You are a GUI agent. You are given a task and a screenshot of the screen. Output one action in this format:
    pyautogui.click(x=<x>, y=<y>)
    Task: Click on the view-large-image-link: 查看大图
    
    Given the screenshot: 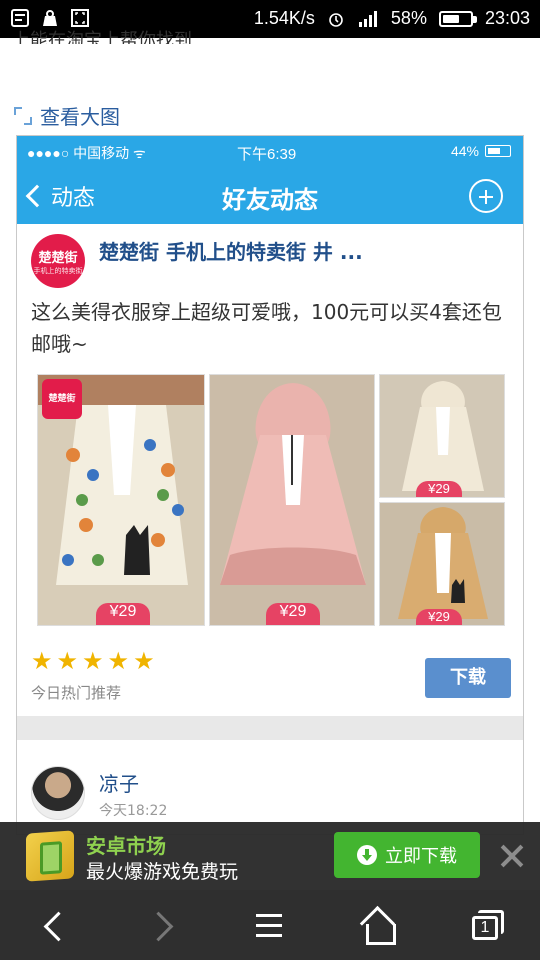 What is the action you would take?
    pyautogui.click(x=67, y=115)
    